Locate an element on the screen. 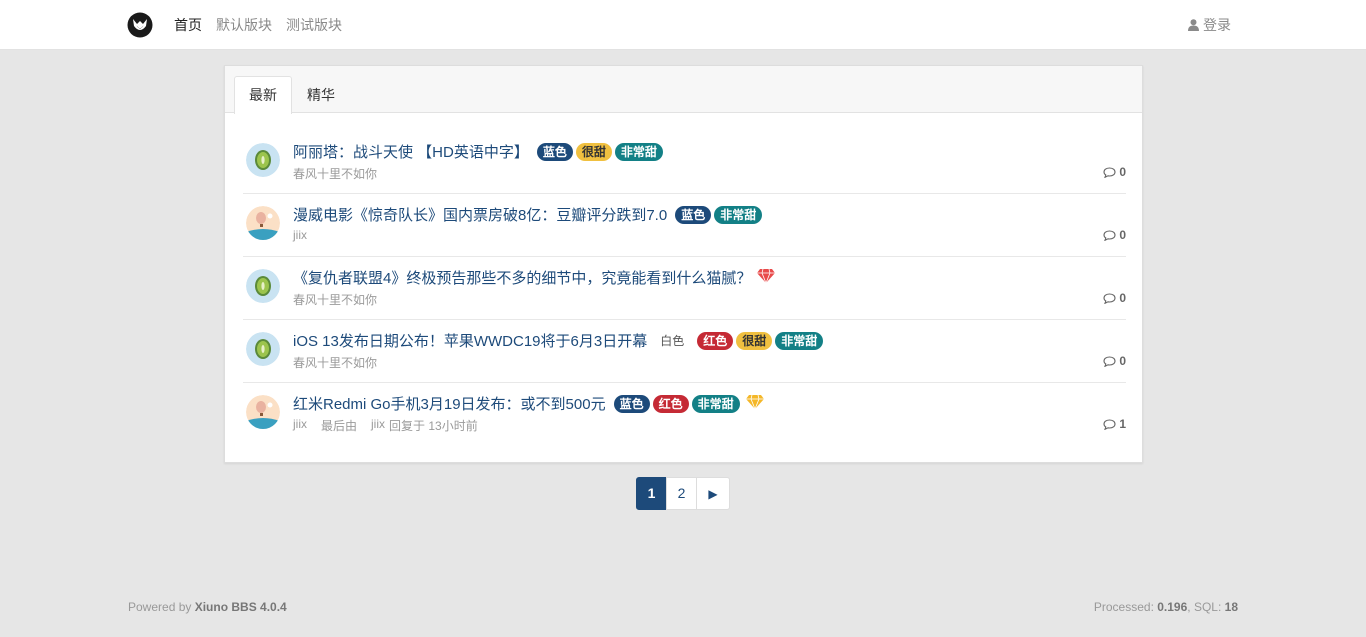 The width and height of the screenshot is (1366, 637). thread-title-line: 阿丽塔：战斗天使 【HD英语中字】 蓝色 很甜 非常甜 is located at coordinates (478, 151).